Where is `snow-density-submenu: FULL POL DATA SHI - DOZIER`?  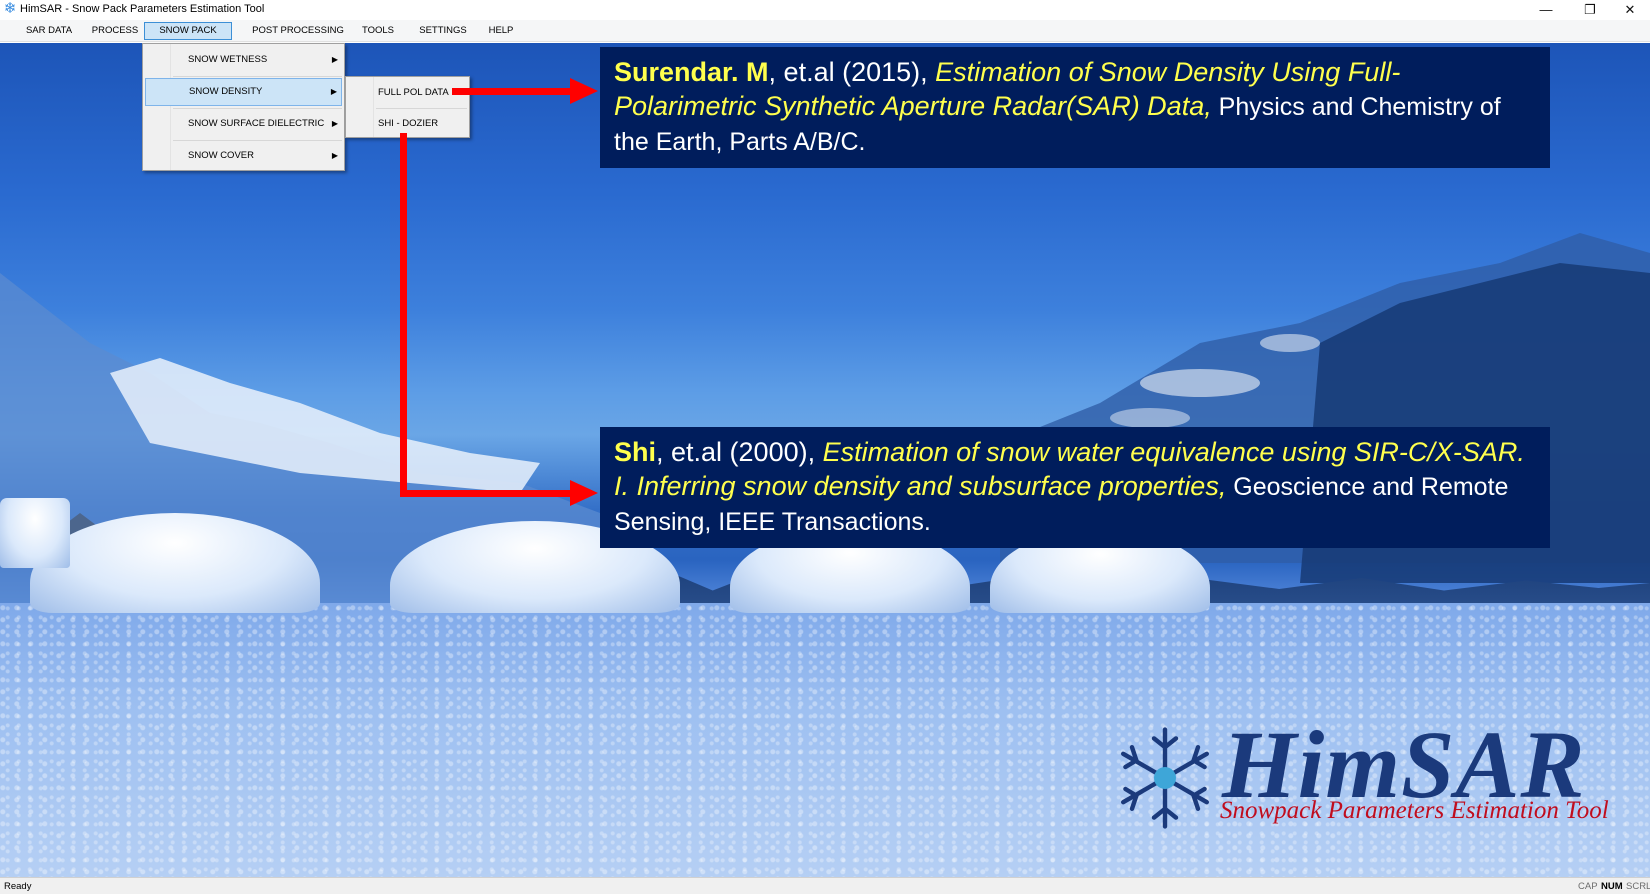
snow-density-submenu: FULL POL DATA SHI - DOZIER is located at coordinates (407, 107).